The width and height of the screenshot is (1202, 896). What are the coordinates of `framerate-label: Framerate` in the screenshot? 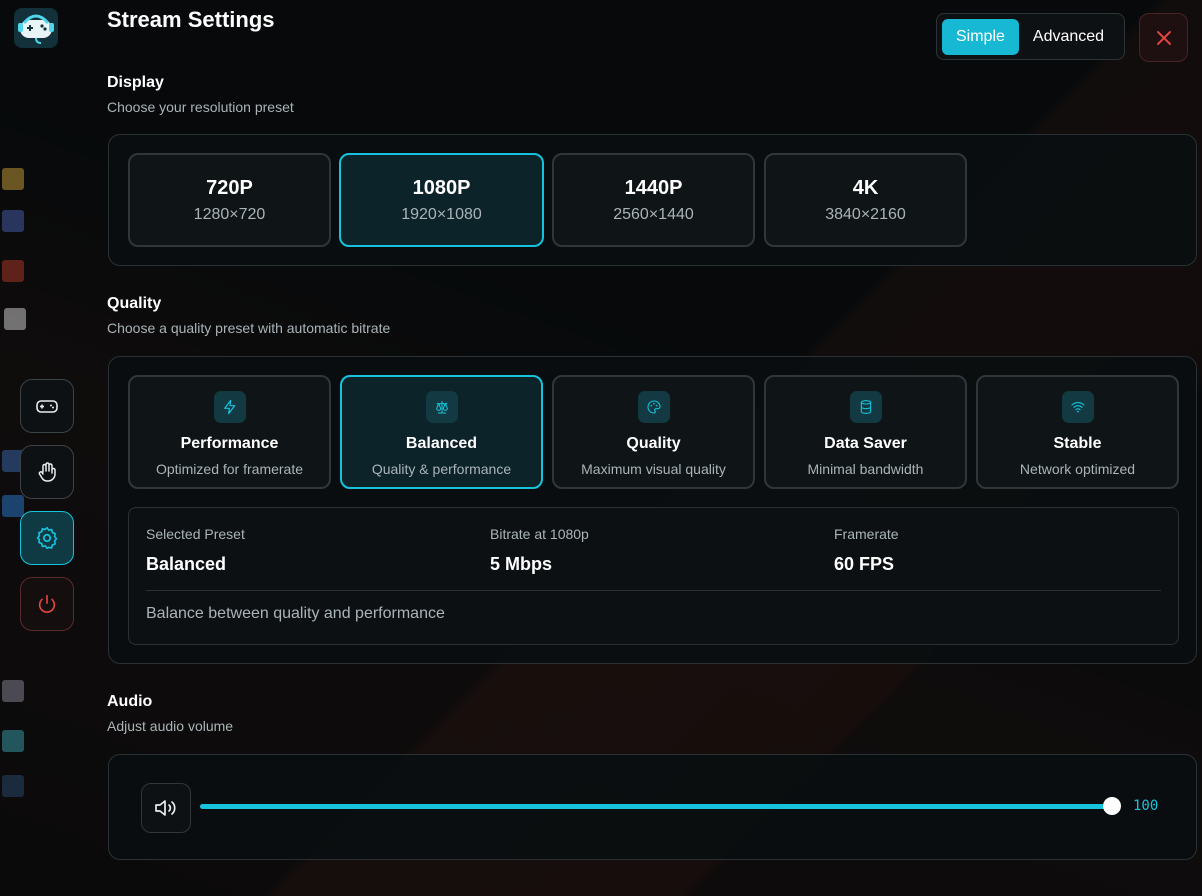 It's located at (866, 534).